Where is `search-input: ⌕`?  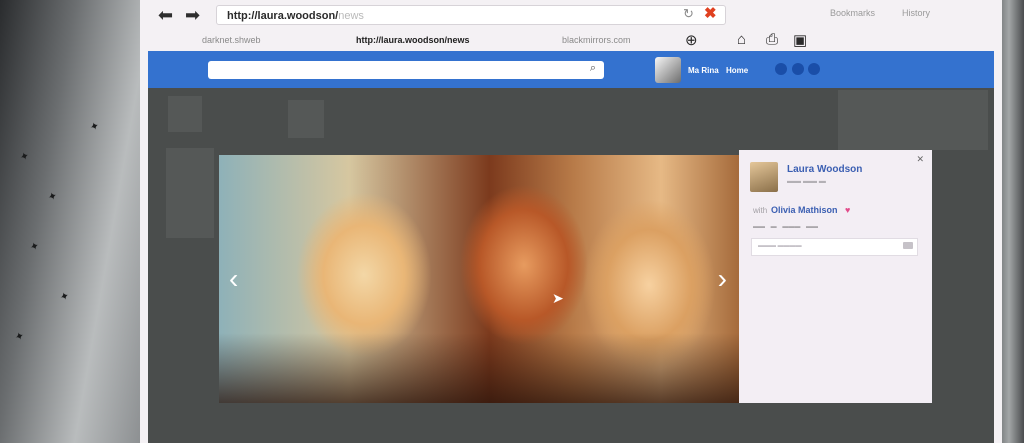
search-input: ⌕ is located at coordinates (406, 70).